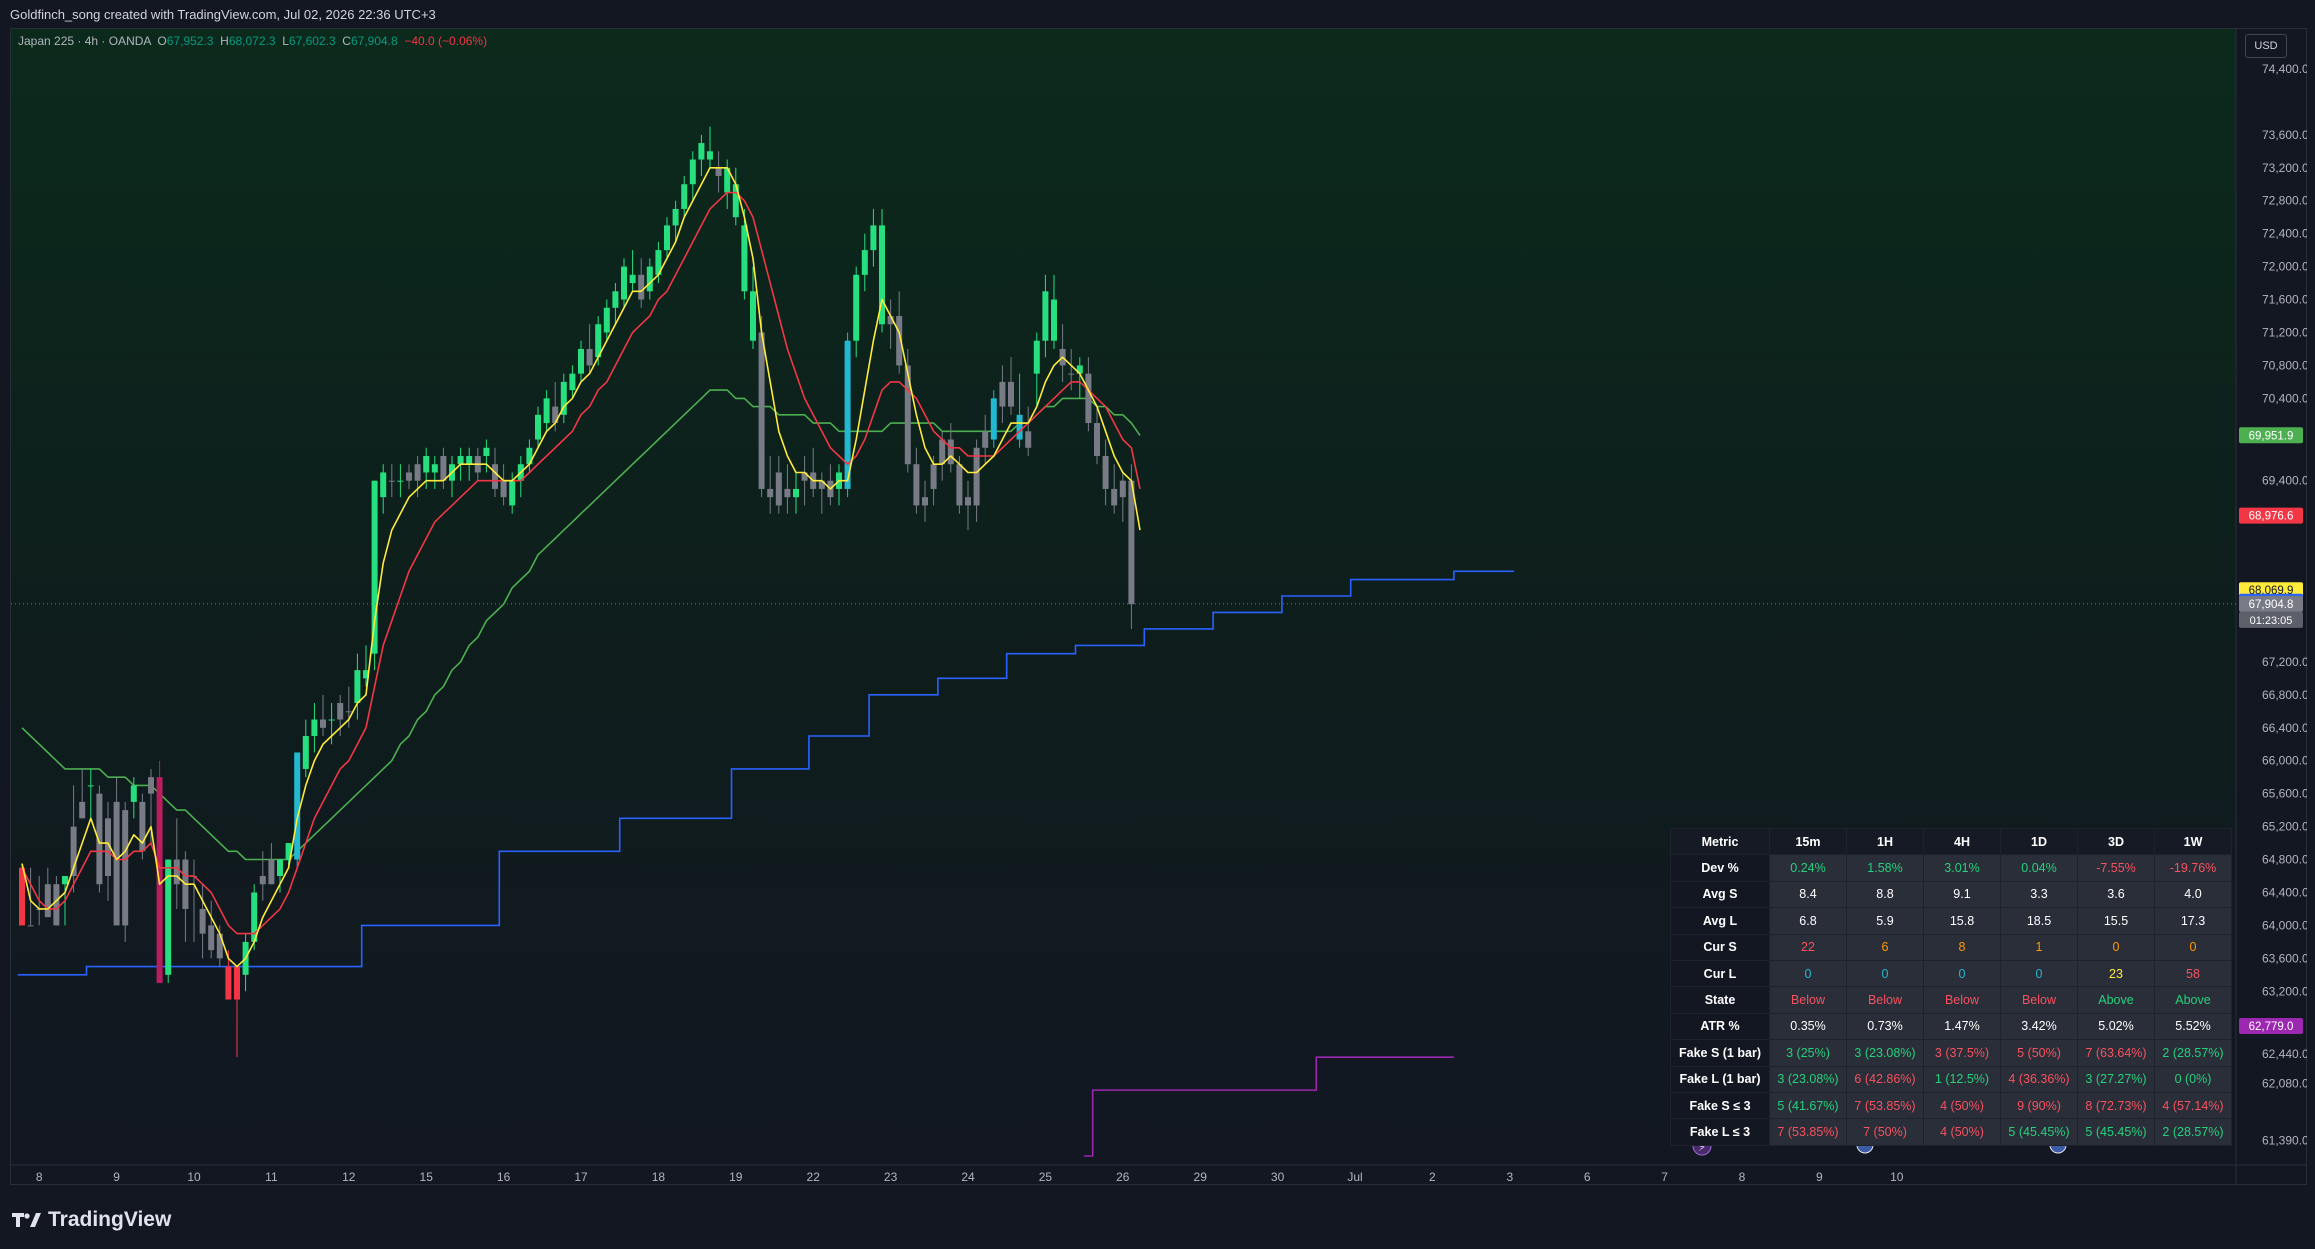 Image resolution: width=2315 pixels, height=1249 pixels. What do you see at coordinates (2284, 761) in the screenshot?
I see `price-tick-label: 66,000.0` at bounding box center [2284, 761].